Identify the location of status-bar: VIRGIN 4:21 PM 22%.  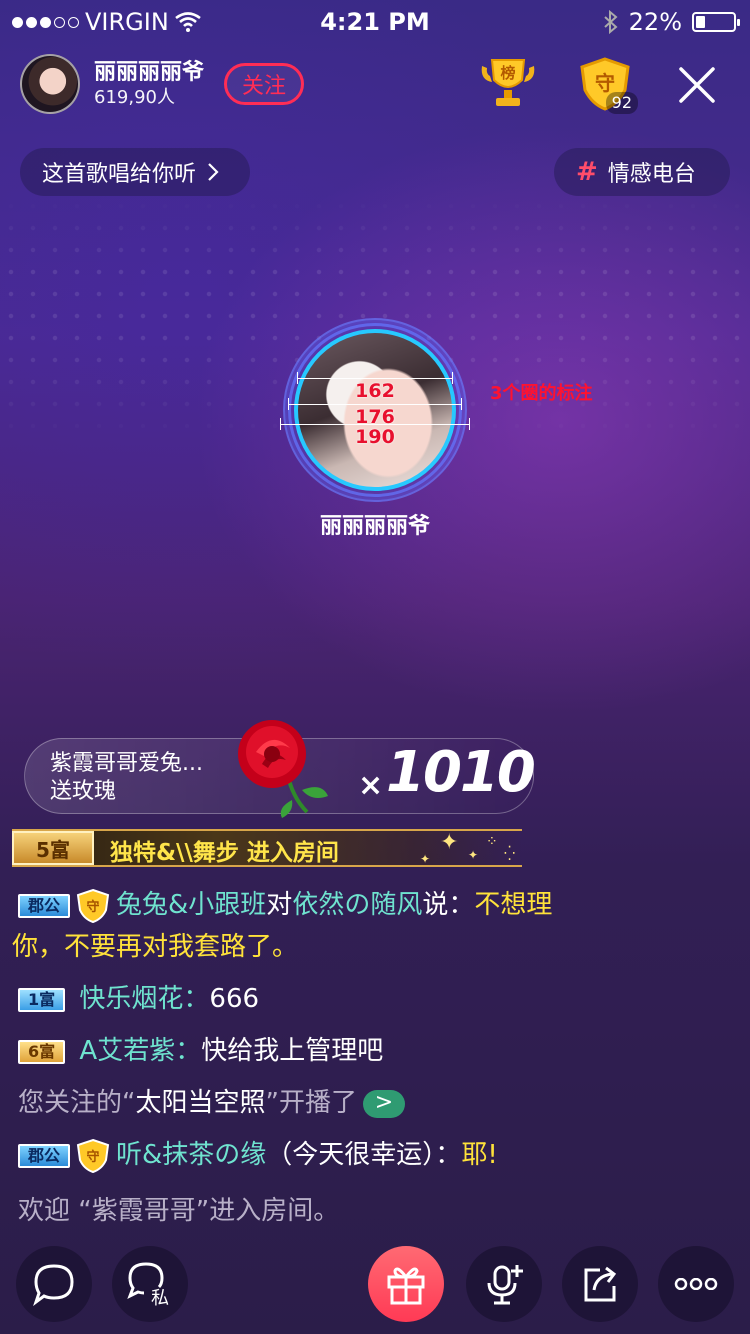
(375, 22).